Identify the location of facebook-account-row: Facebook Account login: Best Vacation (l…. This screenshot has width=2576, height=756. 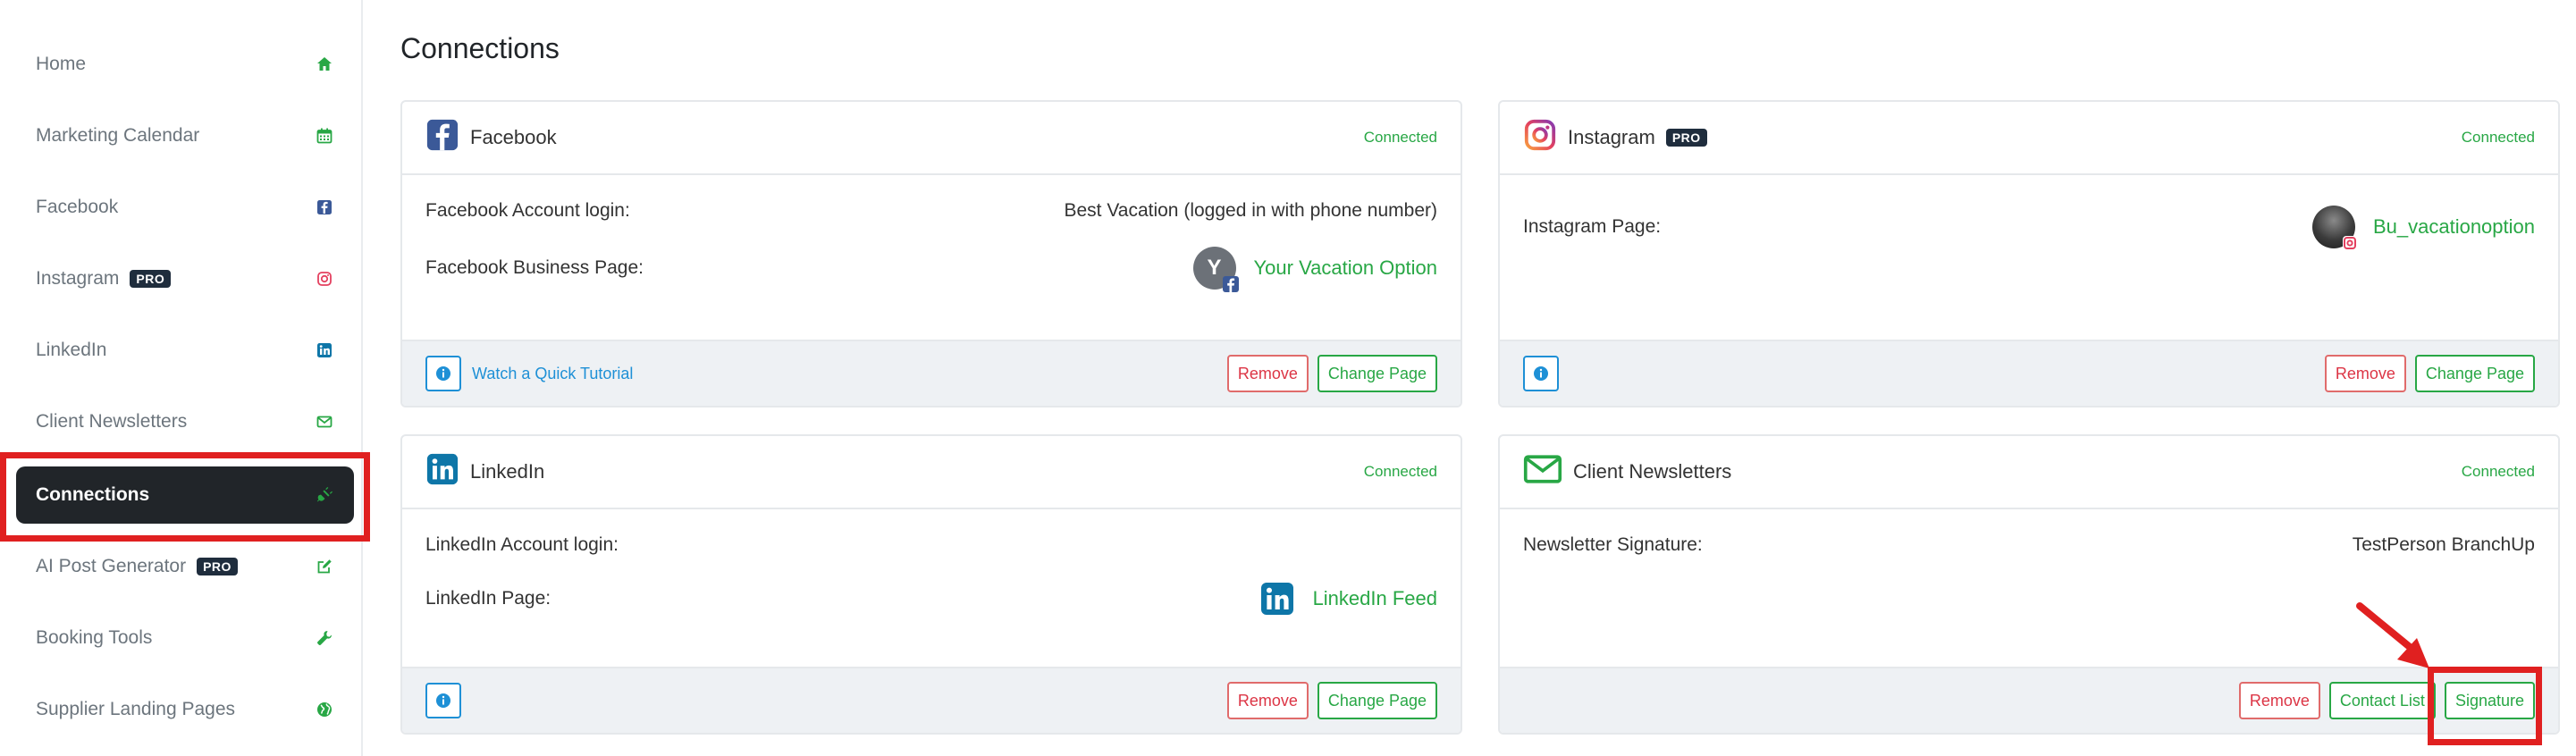
(931, 211).